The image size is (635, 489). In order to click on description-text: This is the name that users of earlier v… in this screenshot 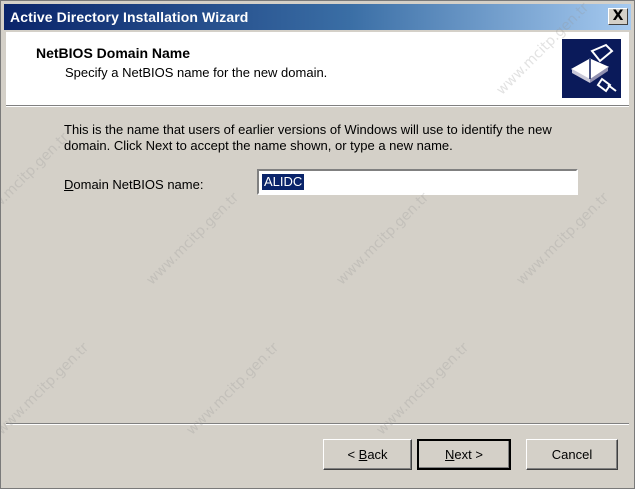, I will do `click(308, 137)`.